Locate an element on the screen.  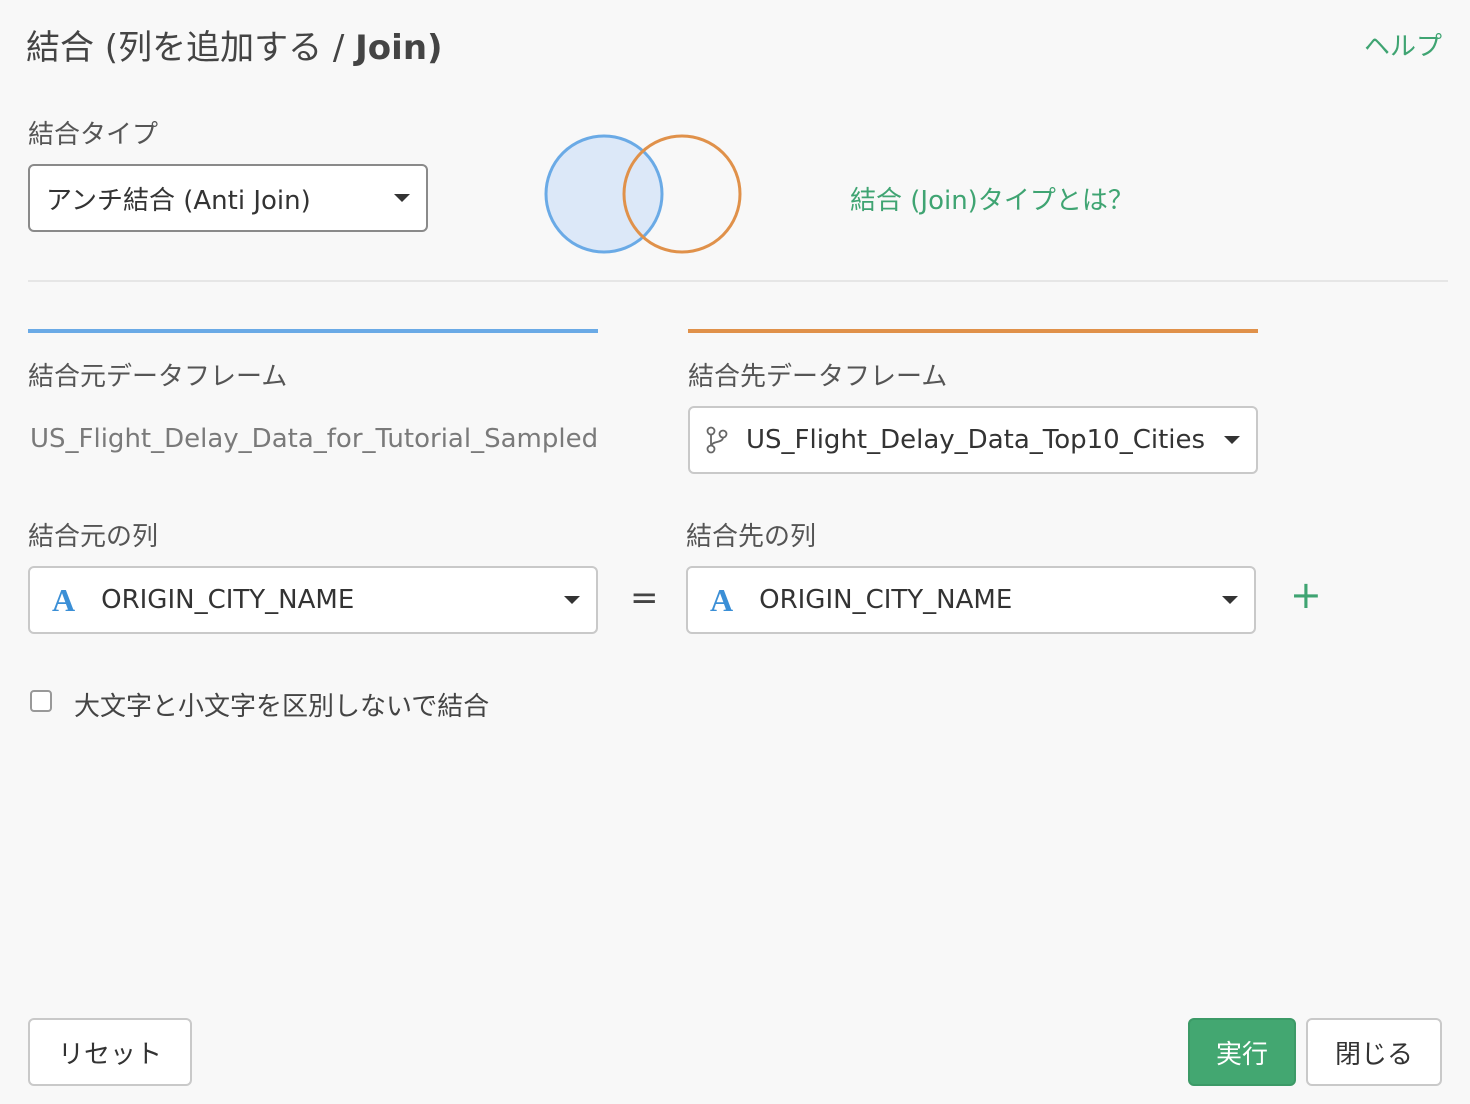
dialog-title-prefix: 結合 (列を追加する / is located at coordinates (191, 48).